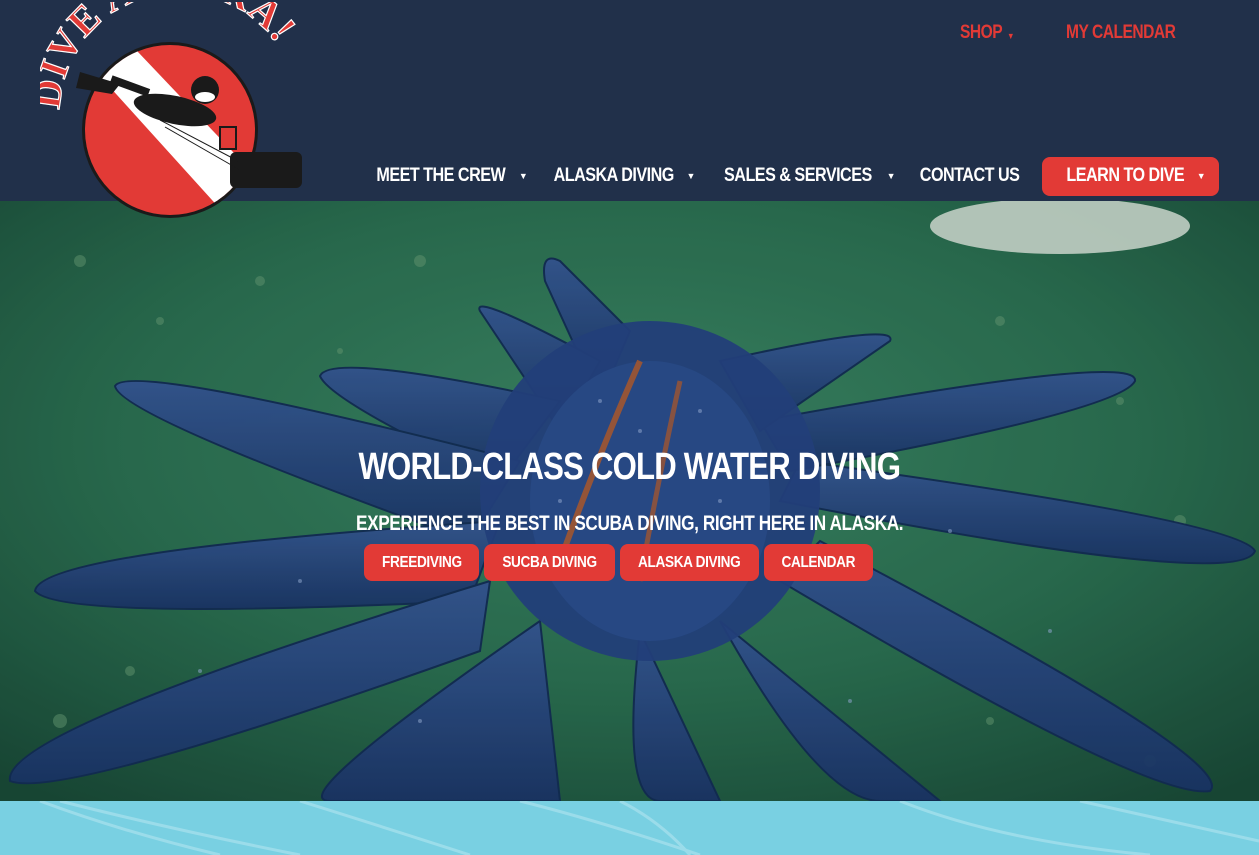 This screenshot has height=855, width=1259. What do you see at coordinates (441, 175) in the screenshot?
I see `nav-label: MEET THE CREW` at bounding box center [441, 175].